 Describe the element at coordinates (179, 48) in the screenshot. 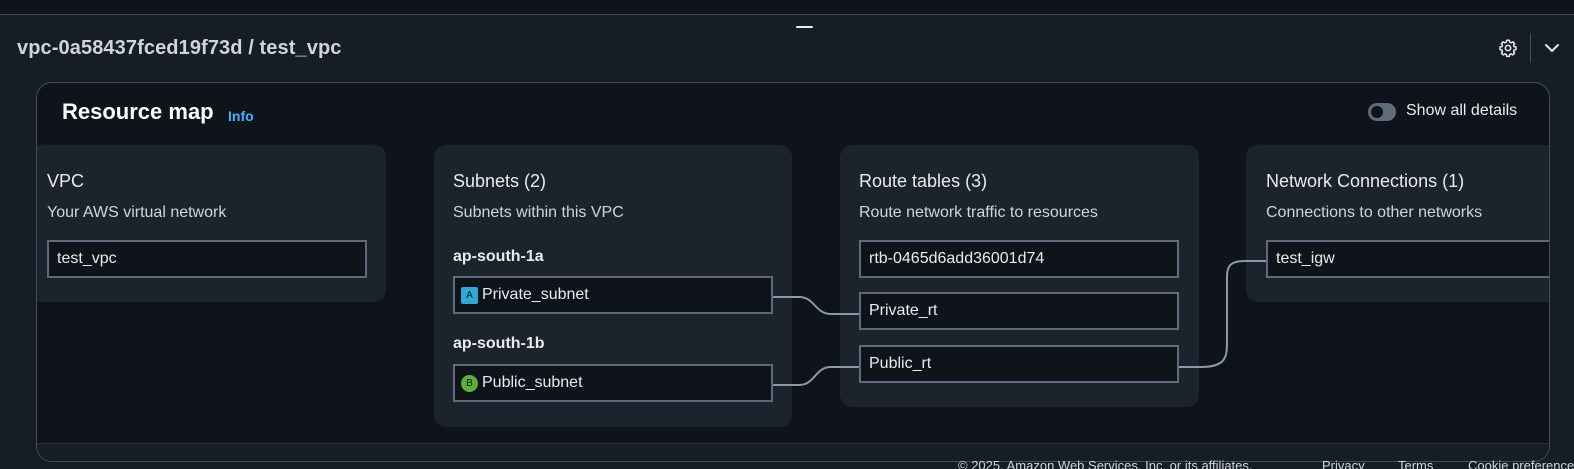

I see `vpc-details-title: vpc-0a58437fced19f73d / test_vpc` at that location.